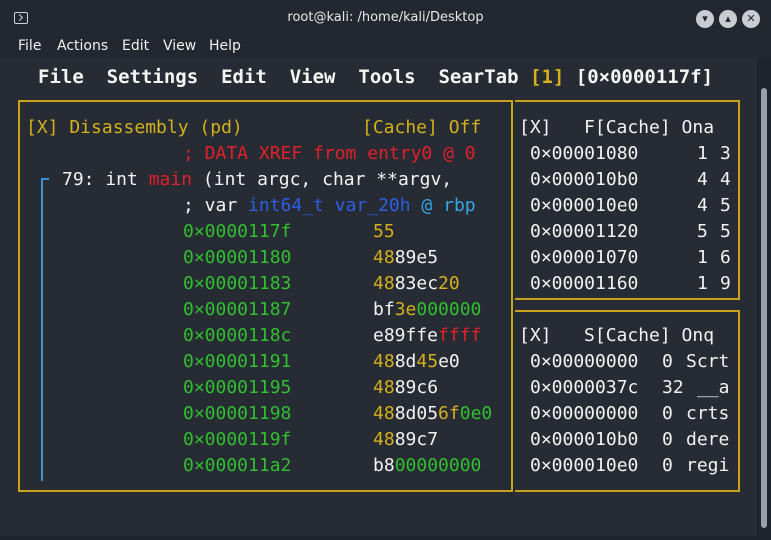 This screenshot has width=771, height=540. Describe the element at coordinates (708, 361) in the screenshot. I see `section-row-name: Scrt` at that location.